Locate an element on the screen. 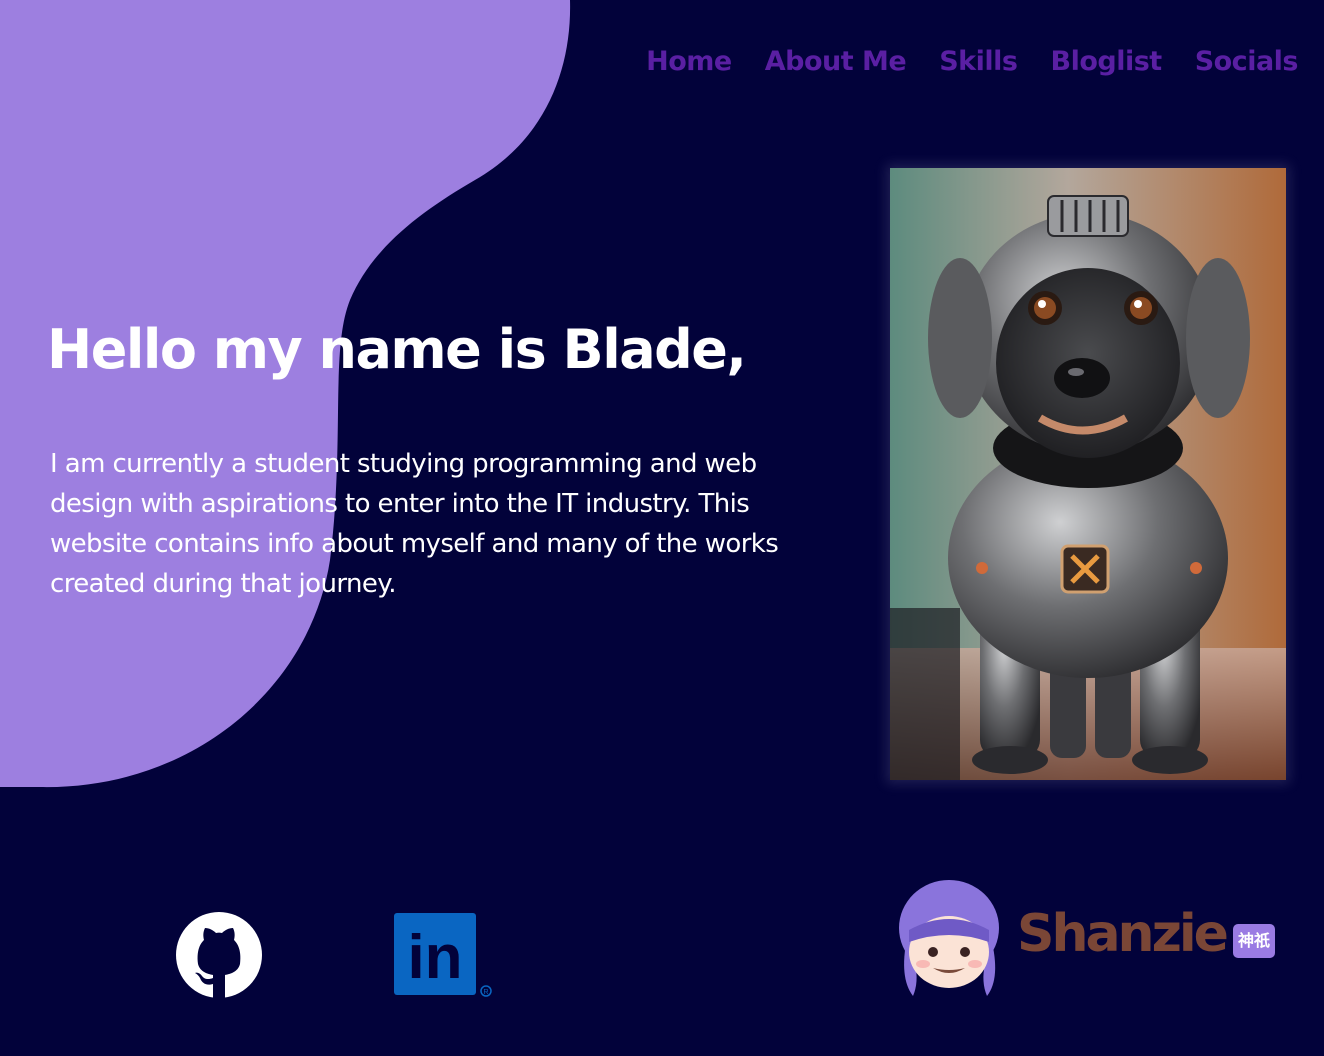 Image resolution: width=1324 pixels, height=1056 pixels. nav-about-me: About Me is located at coordinates (836, 61).